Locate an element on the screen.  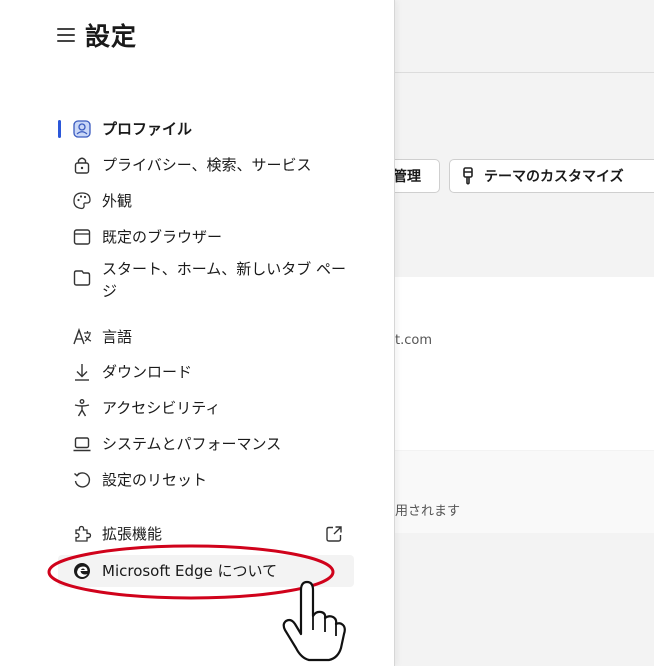
sidebar-item-start-home-newtab: スタート、ホーム、新しいタブ ページ is located at coordinates (206, 278).